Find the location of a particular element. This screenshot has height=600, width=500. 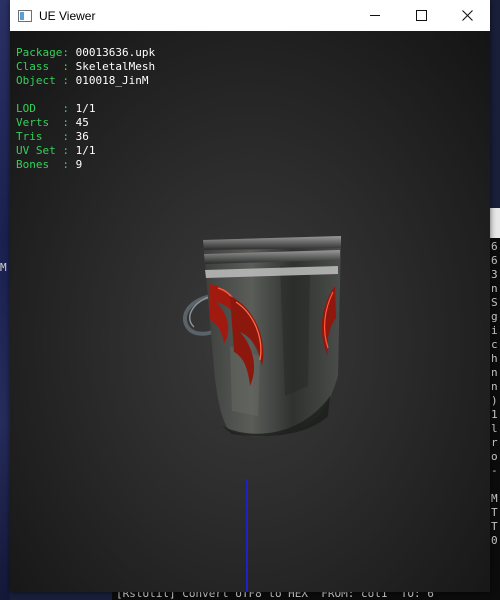

uvset-label: UV Set : is located at coordinates (42, 150).